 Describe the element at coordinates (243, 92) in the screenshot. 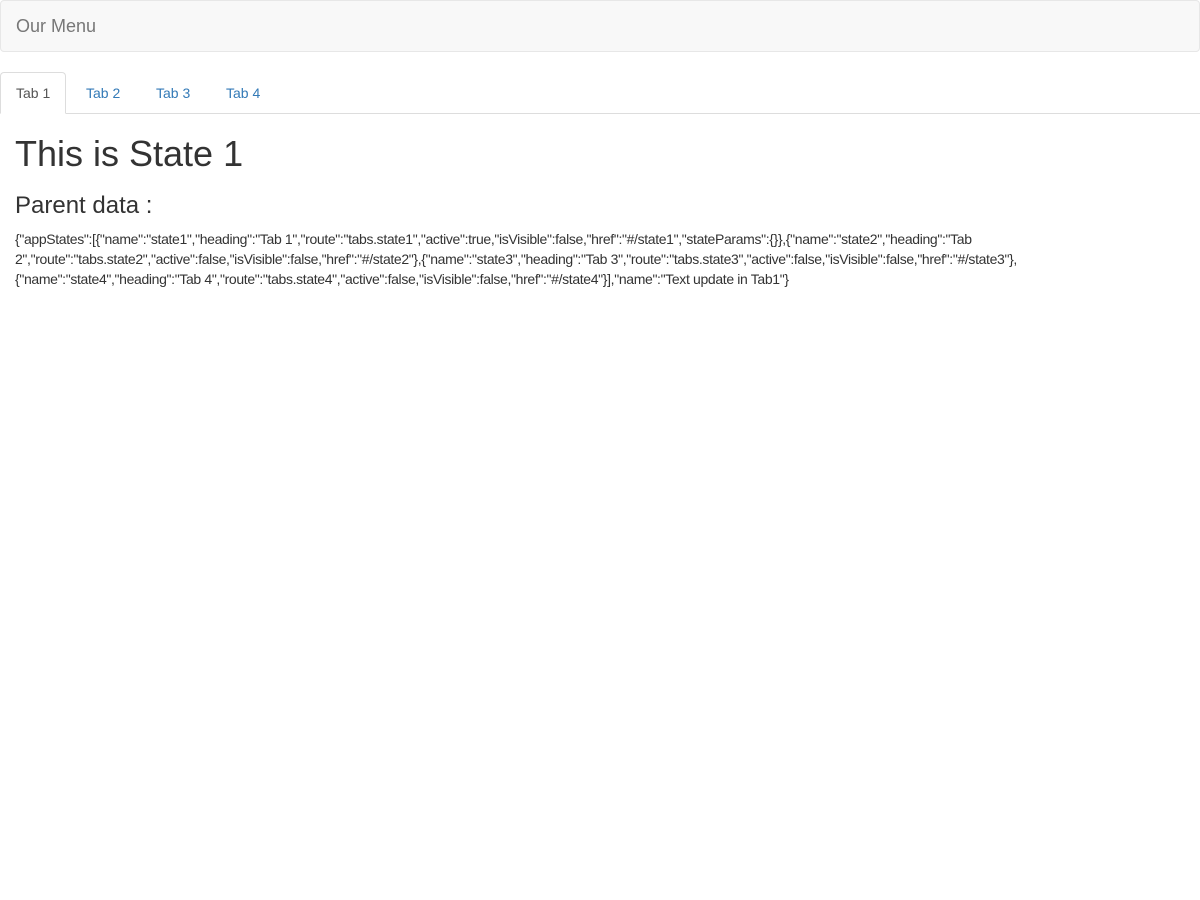

I see `tab-4: Tab 4` at that location.